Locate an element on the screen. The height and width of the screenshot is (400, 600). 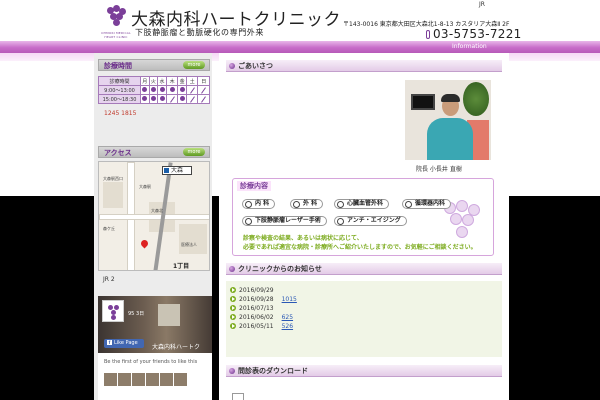
news-item: 2016/09/29 is located at coordinates (256, 291).